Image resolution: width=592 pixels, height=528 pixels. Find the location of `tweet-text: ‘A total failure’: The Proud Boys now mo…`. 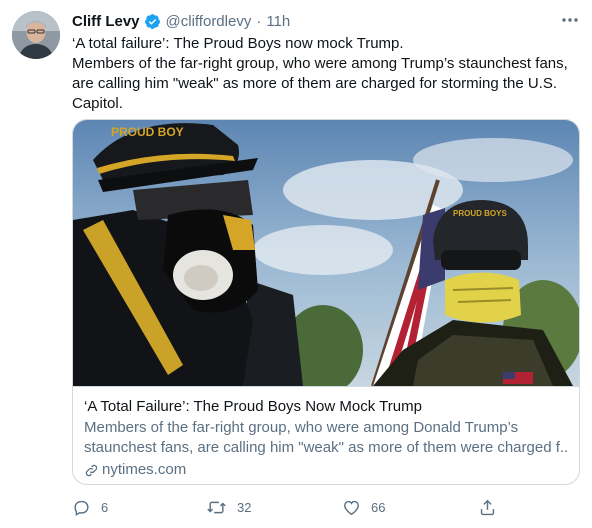

tweet-text: ‘A total failure’: The Proud Boys now mo… is located at coordinates (328, 74).